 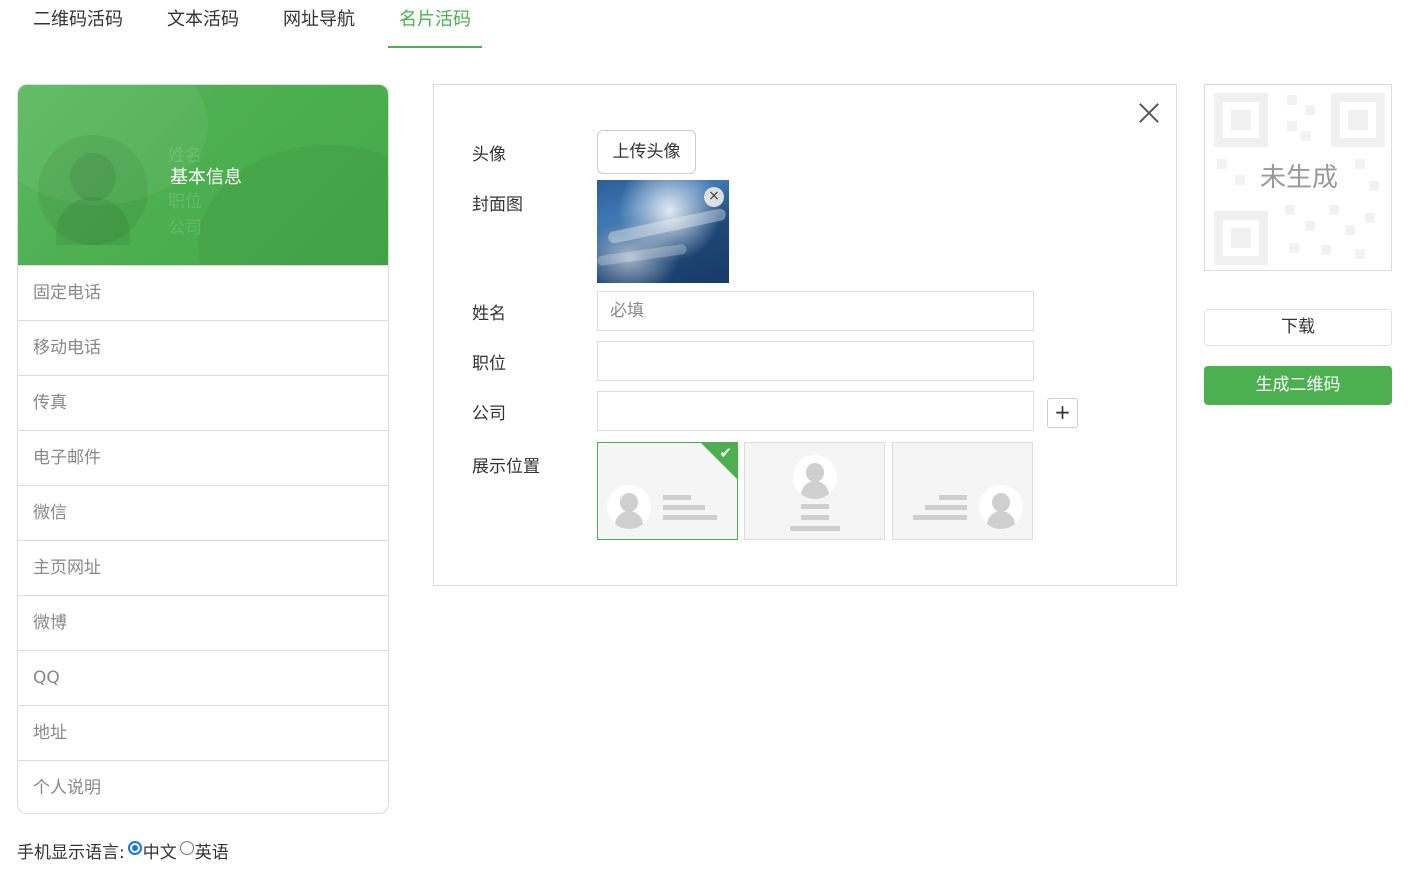 What do you see at coordinates (506, 467) in the screenshot?
I see `display-position-label: 展示位置` at bounding box center [506, 467].